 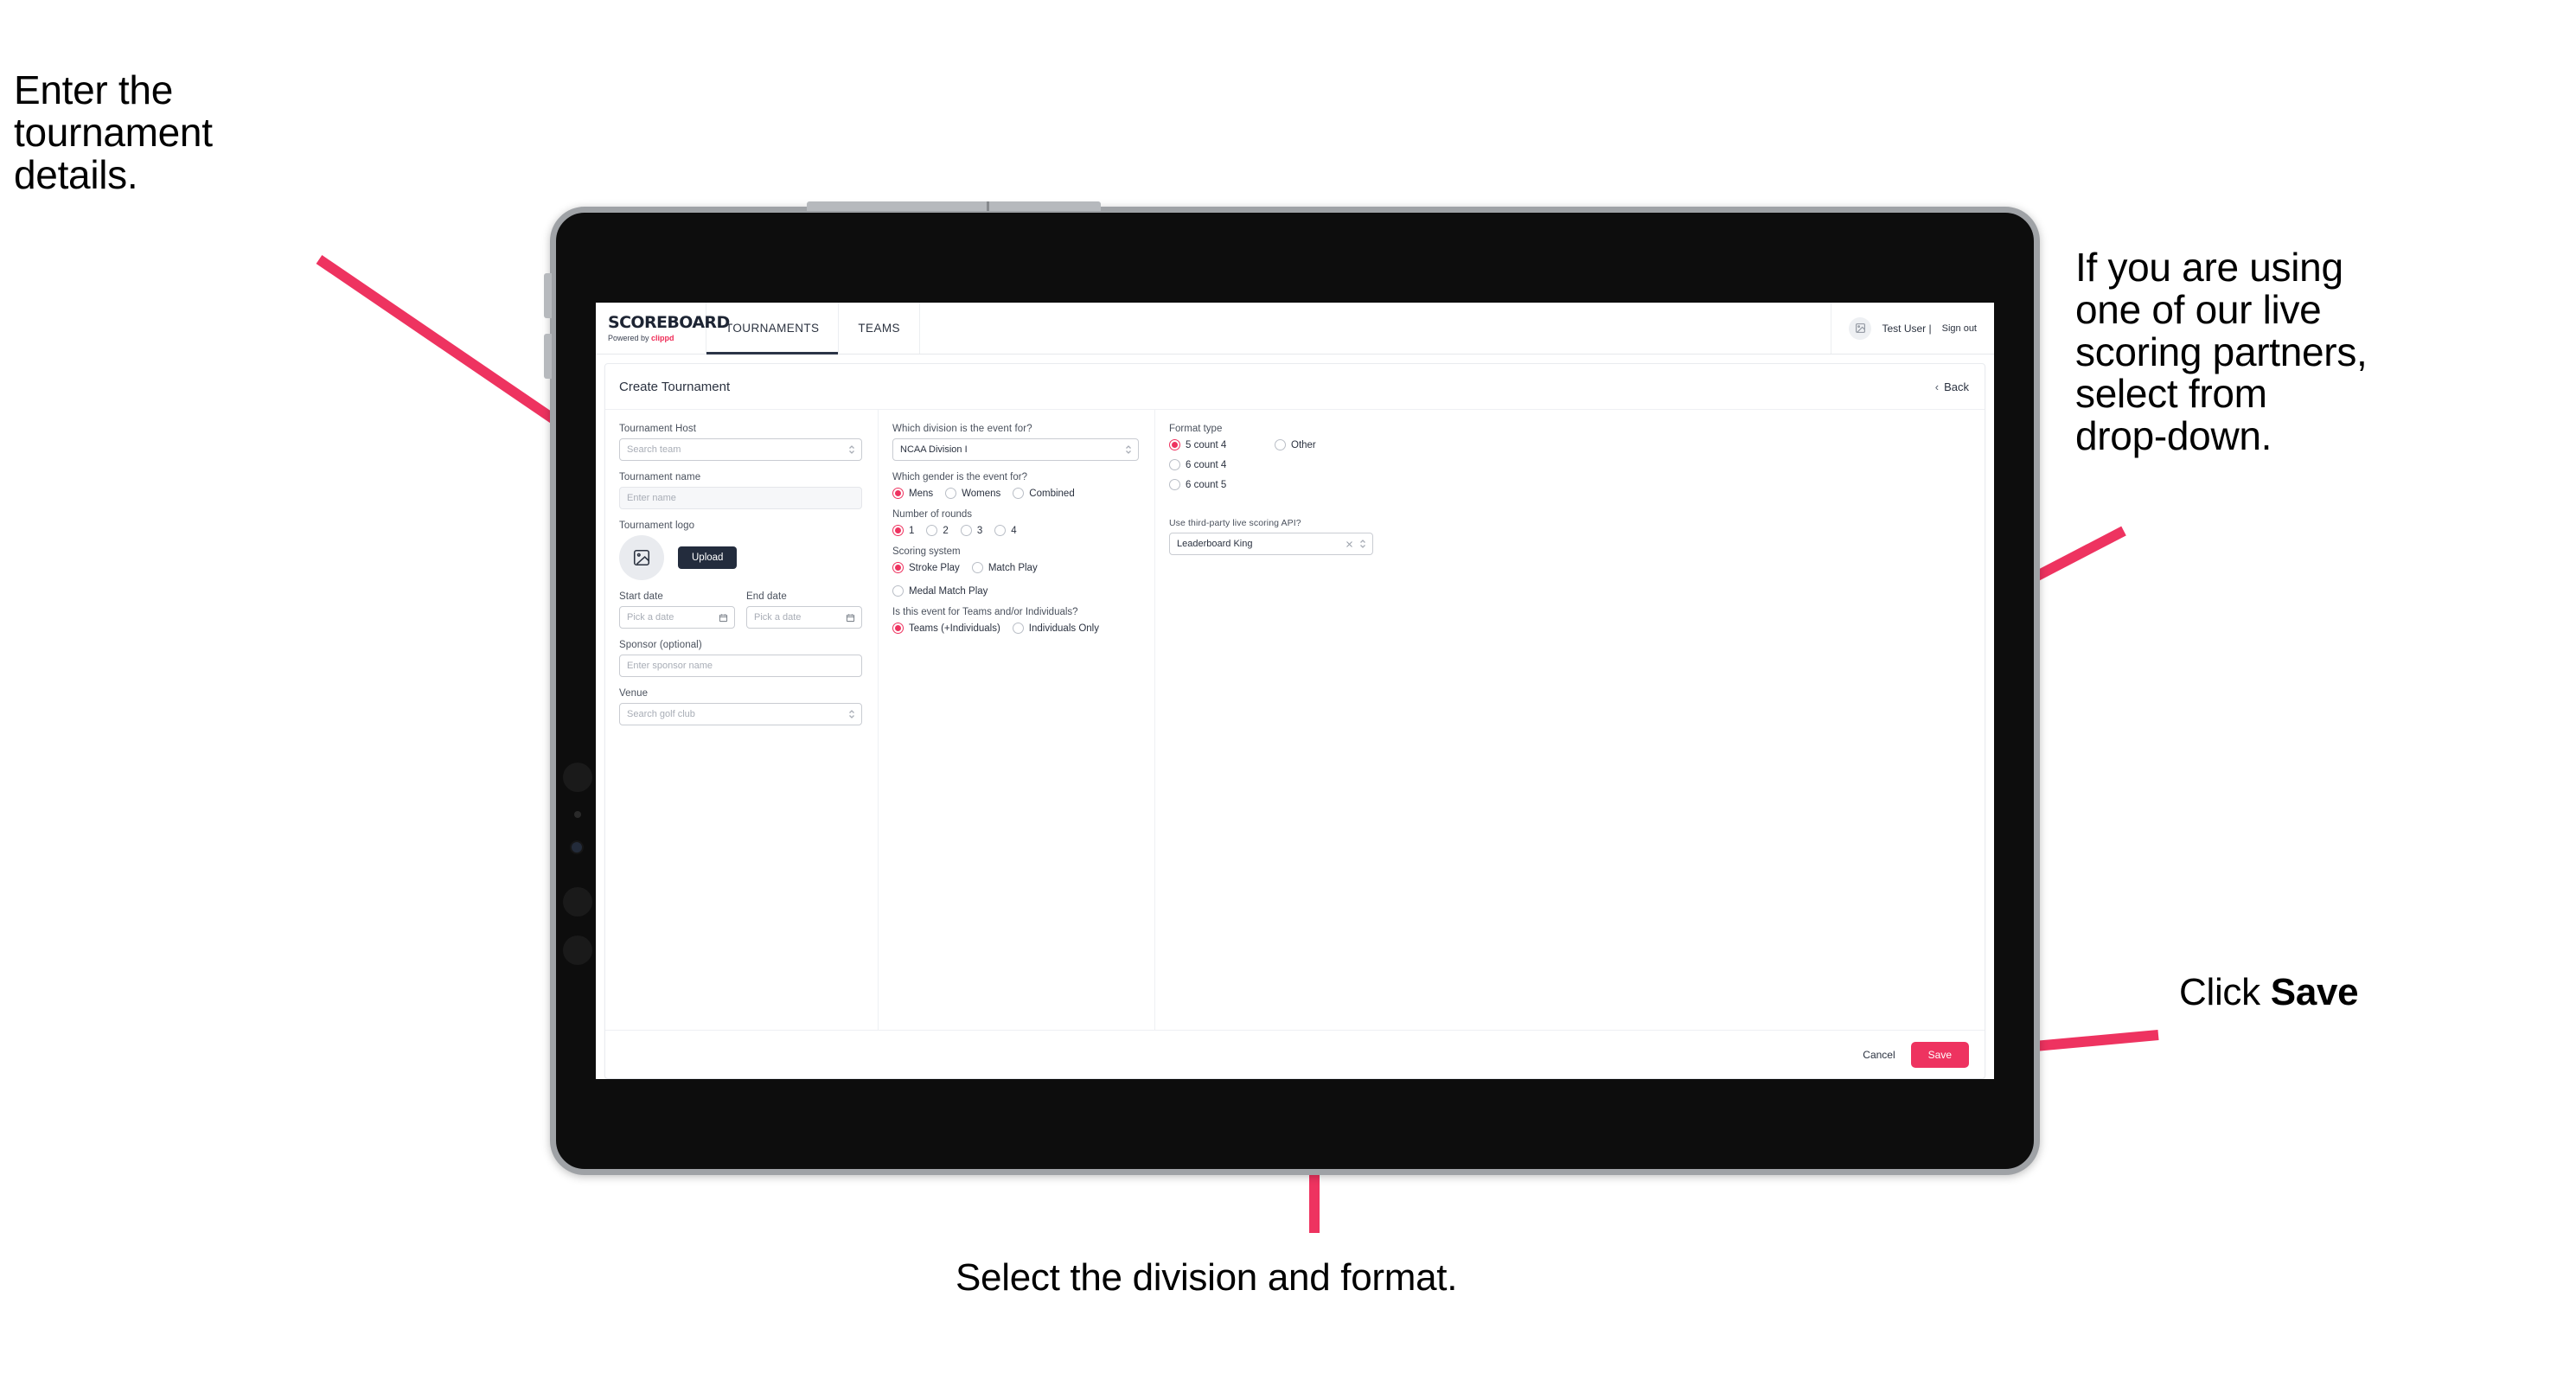 I want to click on tab-tournaments-label: TOURNAMENTS, so click(x=773, y=328).